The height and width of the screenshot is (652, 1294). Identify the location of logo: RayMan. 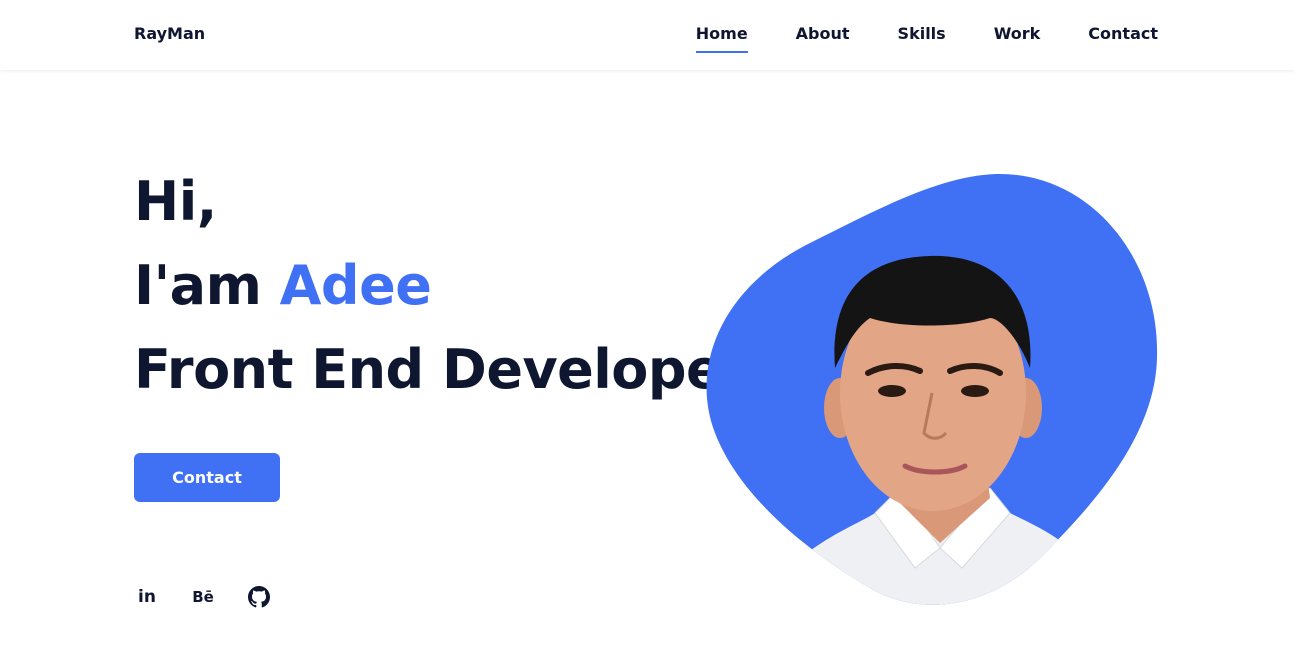
(169, 33).